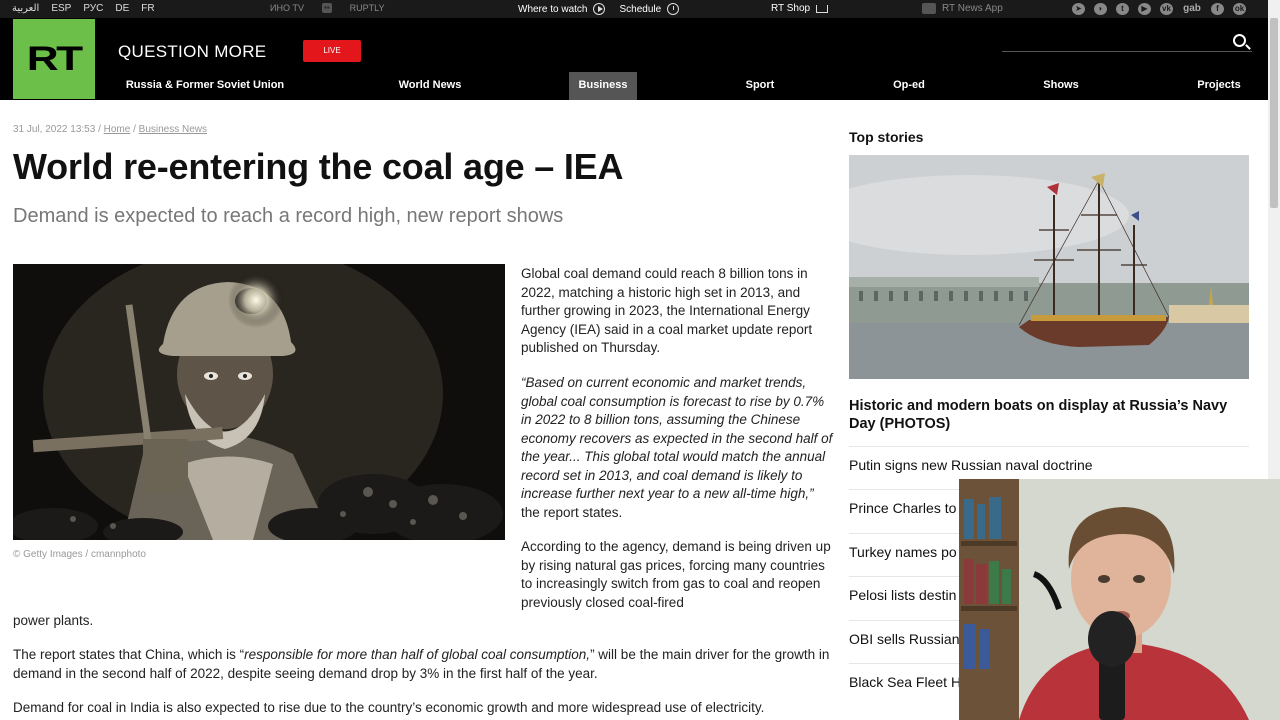 Image resolution: width=1280 pixels, height=720 pixels. I want to click on lang-russian: РУС, so click(93, 8).